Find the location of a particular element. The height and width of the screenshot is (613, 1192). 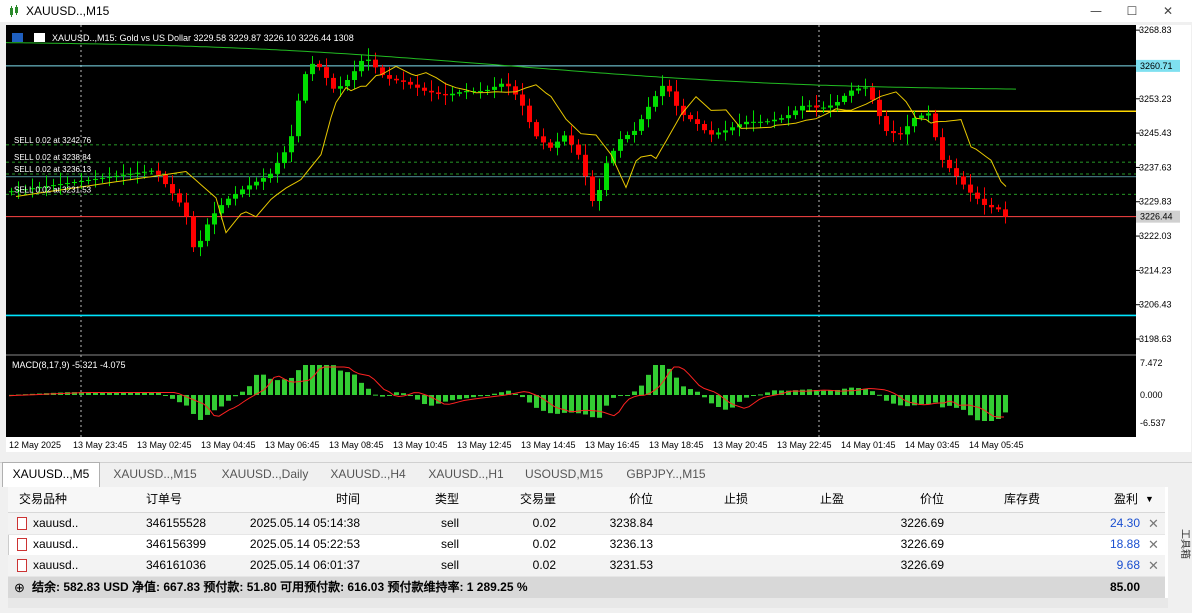

price-label: 3198.63 is located at coordinates (1155, 339).